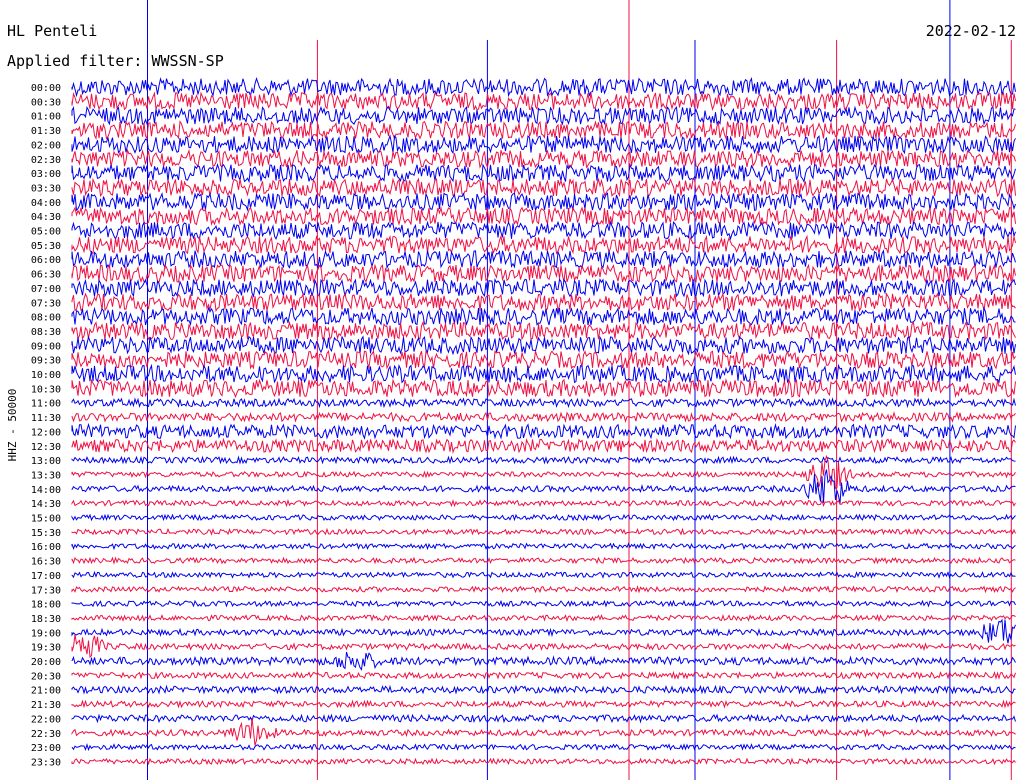  Describe the element at coordinates (46, 88) in the screenshot. I see `row-label: 00:00` at that location.